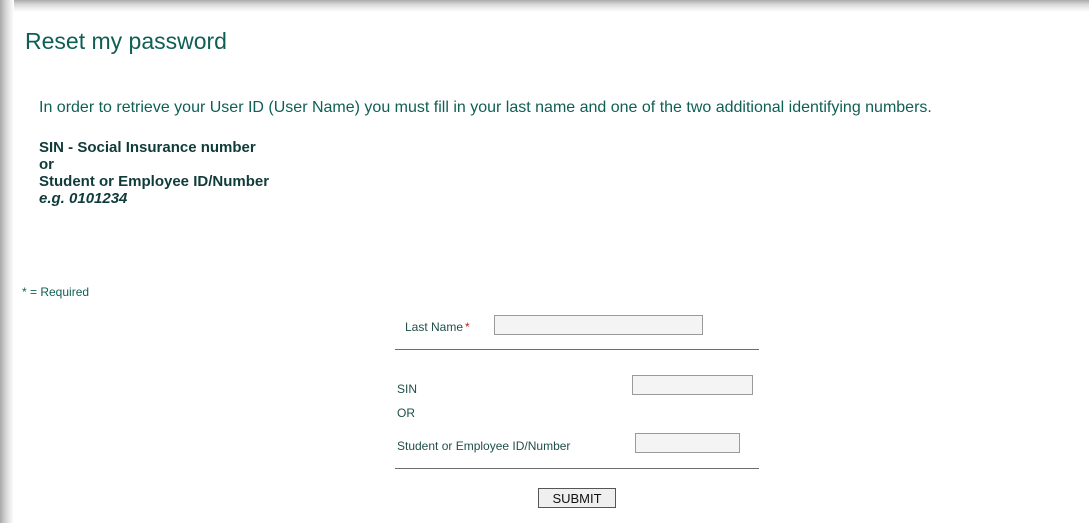  What do you see at coordinates (147, 147) in the screenshot?
I see `sin-type-label: SIN - Social Insurance number` at bounding box center [147, 147].